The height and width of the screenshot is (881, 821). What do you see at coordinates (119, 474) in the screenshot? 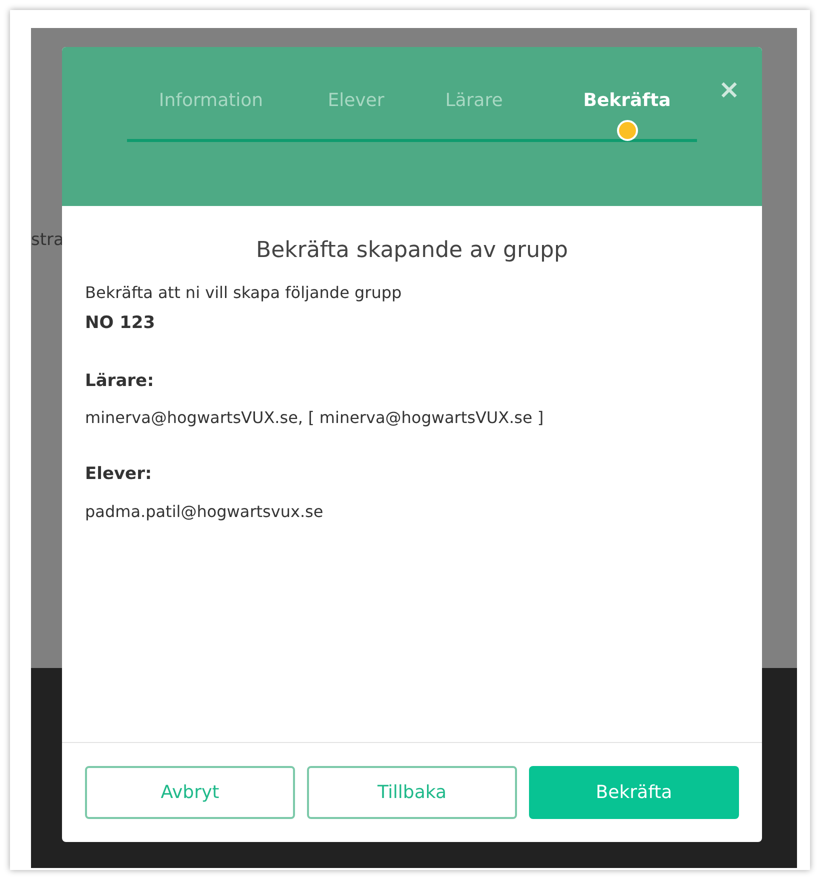
I see `section-heading: Elever:` at bounding box center [119, 474].